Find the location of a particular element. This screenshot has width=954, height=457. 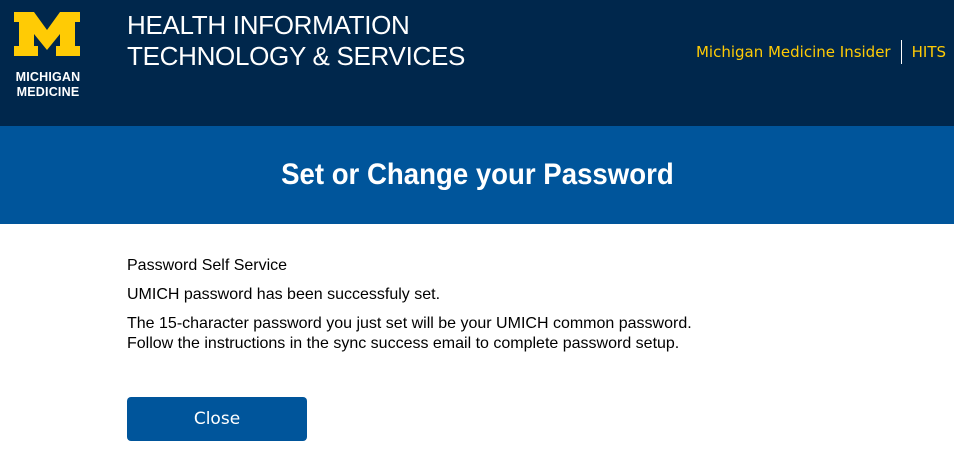

header-nav: Michigan Medicine Insider HITS is located at coordinates (821, 52).